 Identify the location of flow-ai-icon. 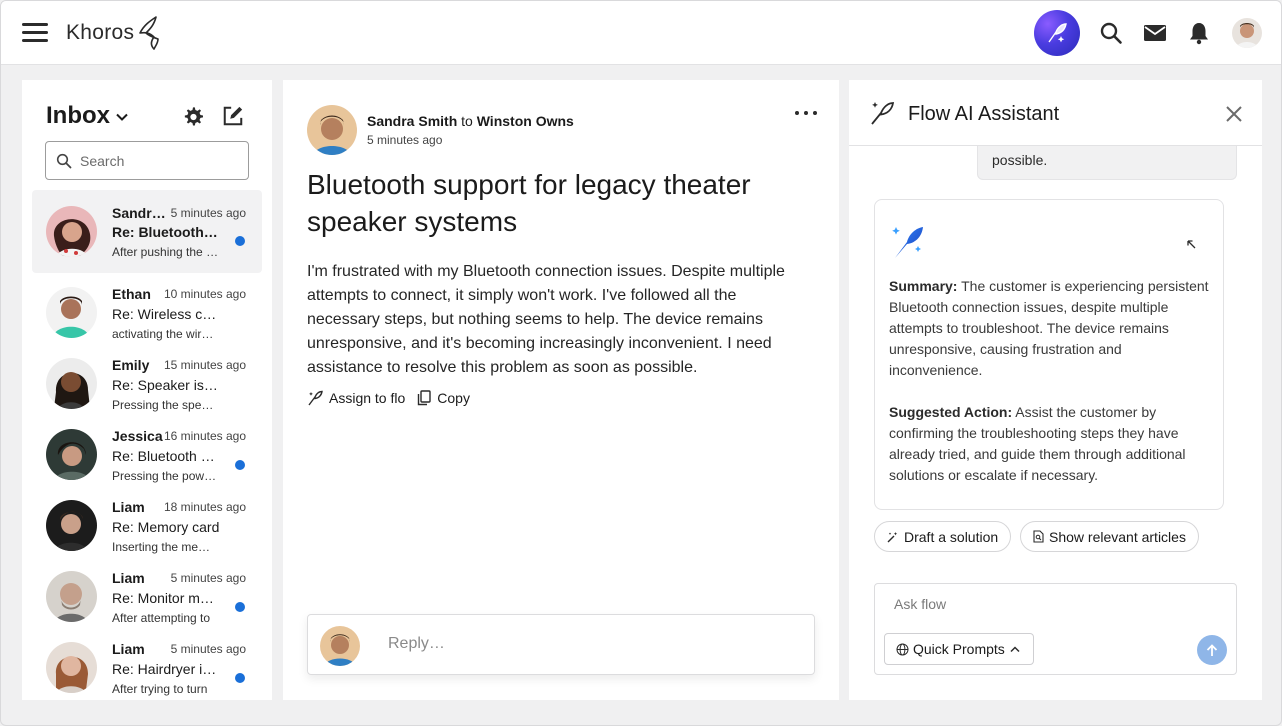
(1057, 33).